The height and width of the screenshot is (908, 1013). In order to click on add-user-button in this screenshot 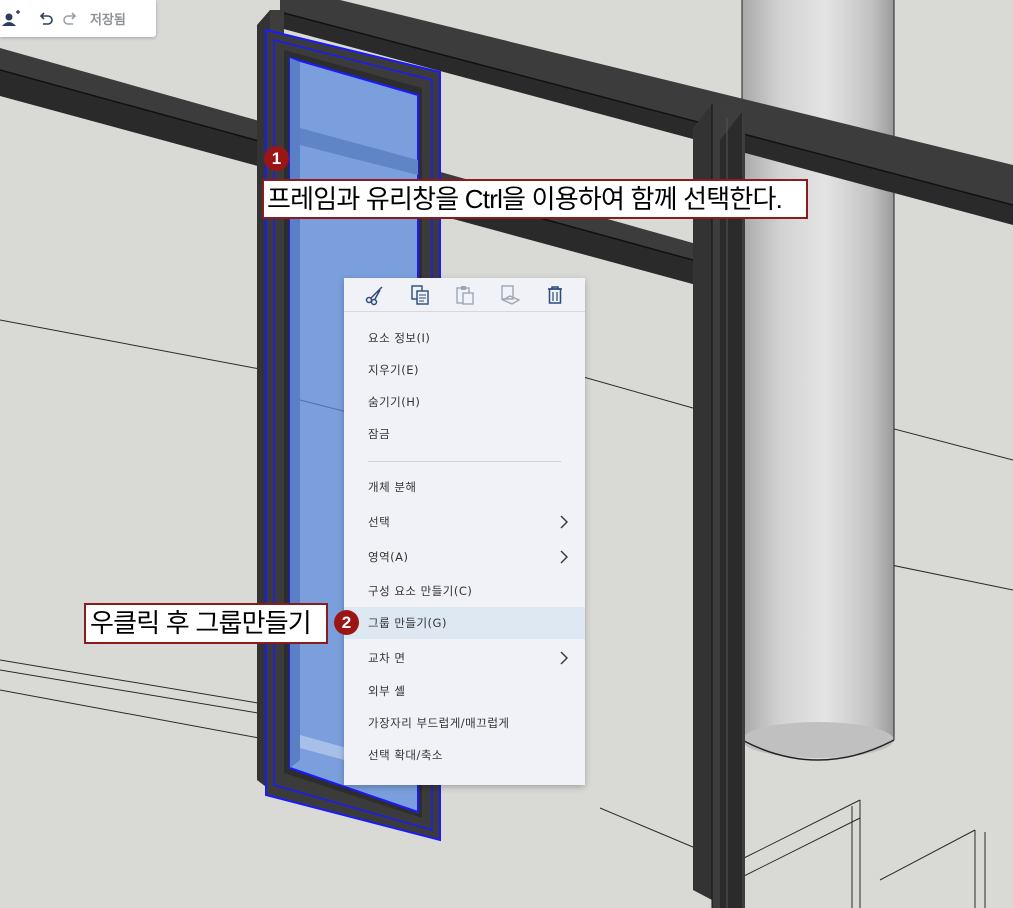, I will do `click(11, 18)`.